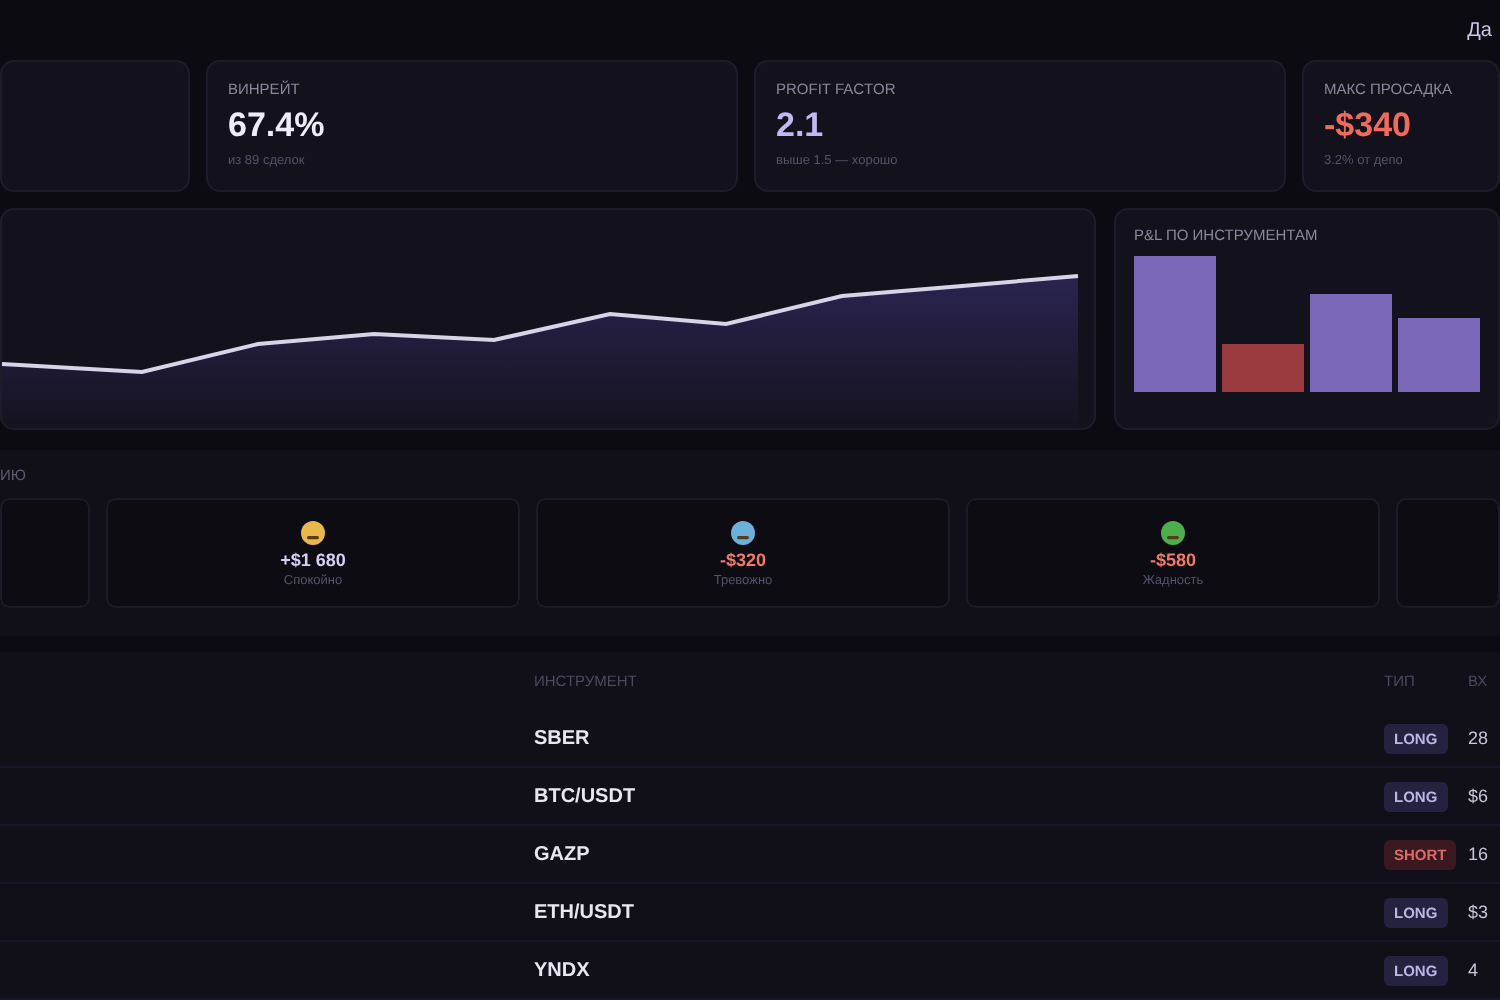 This screenshot has height=1000, width=1500. What do you see at coordinates (1479, 30) in the screenshot?
I see `top-link: Да` at bounding box center [1479, 30].